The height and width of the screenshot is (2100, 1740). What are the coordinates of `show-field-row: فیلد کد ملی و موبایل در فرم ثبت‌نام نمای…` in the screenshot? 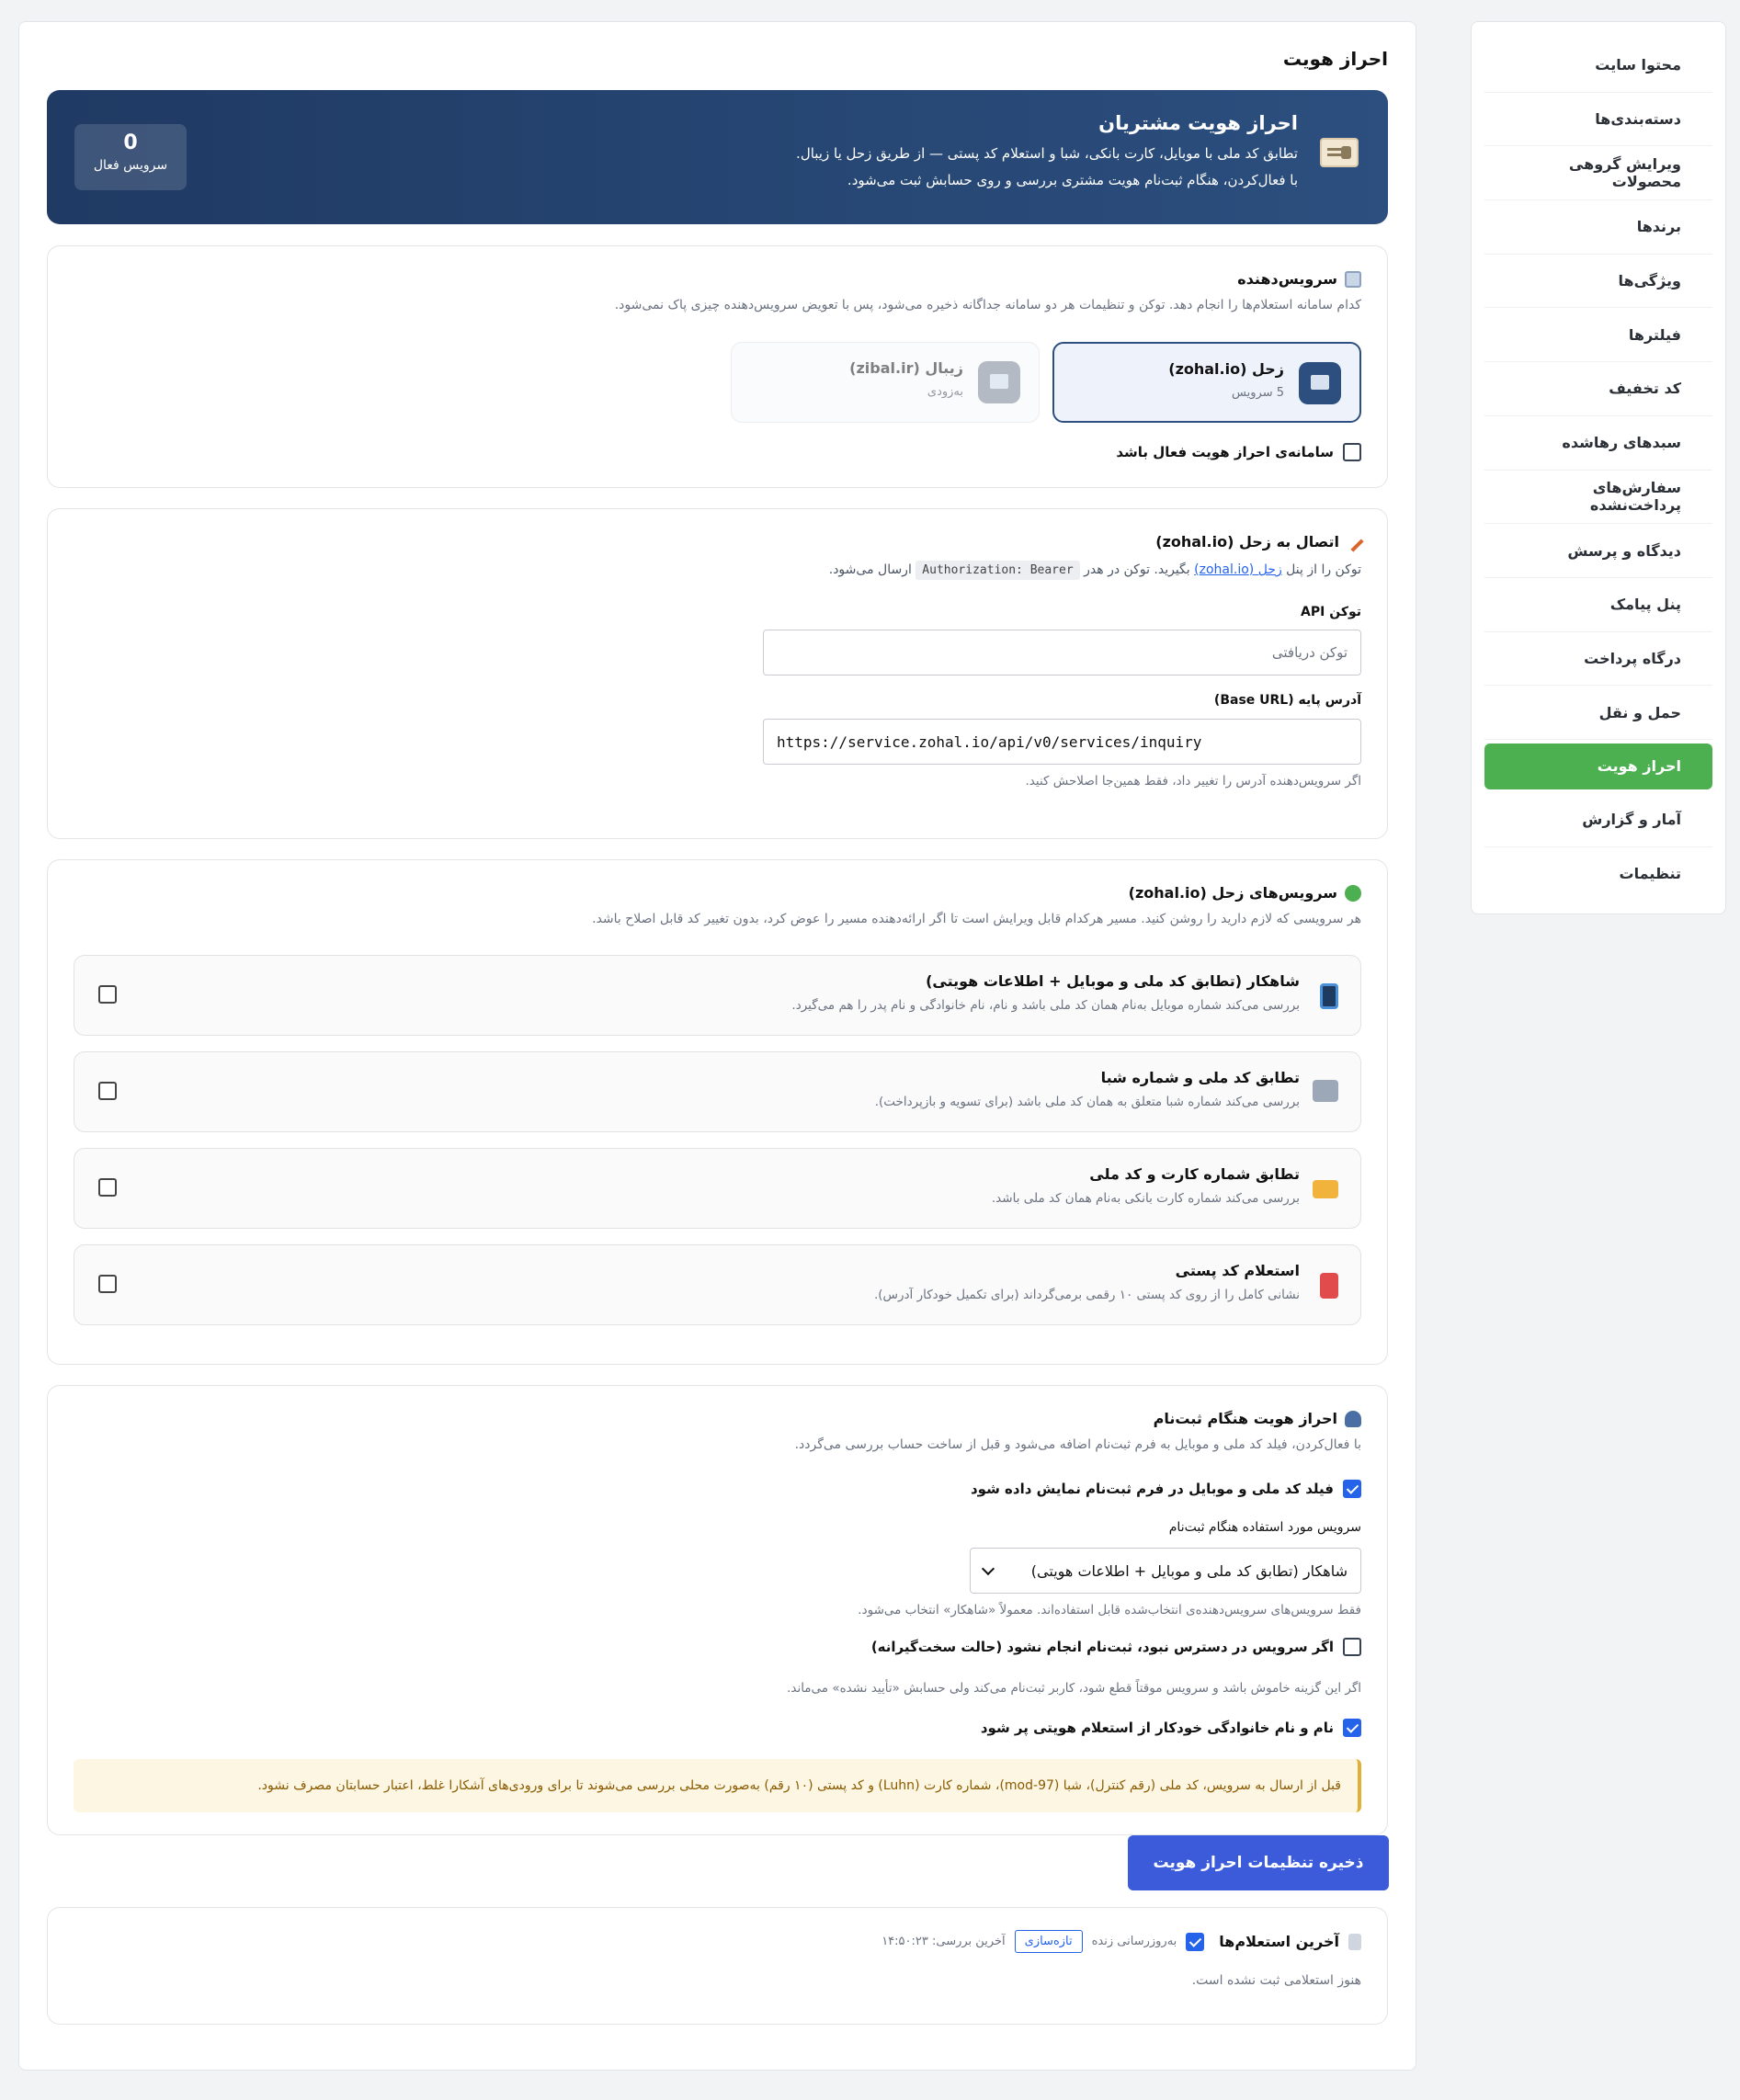 It's located at (1166, 1489).